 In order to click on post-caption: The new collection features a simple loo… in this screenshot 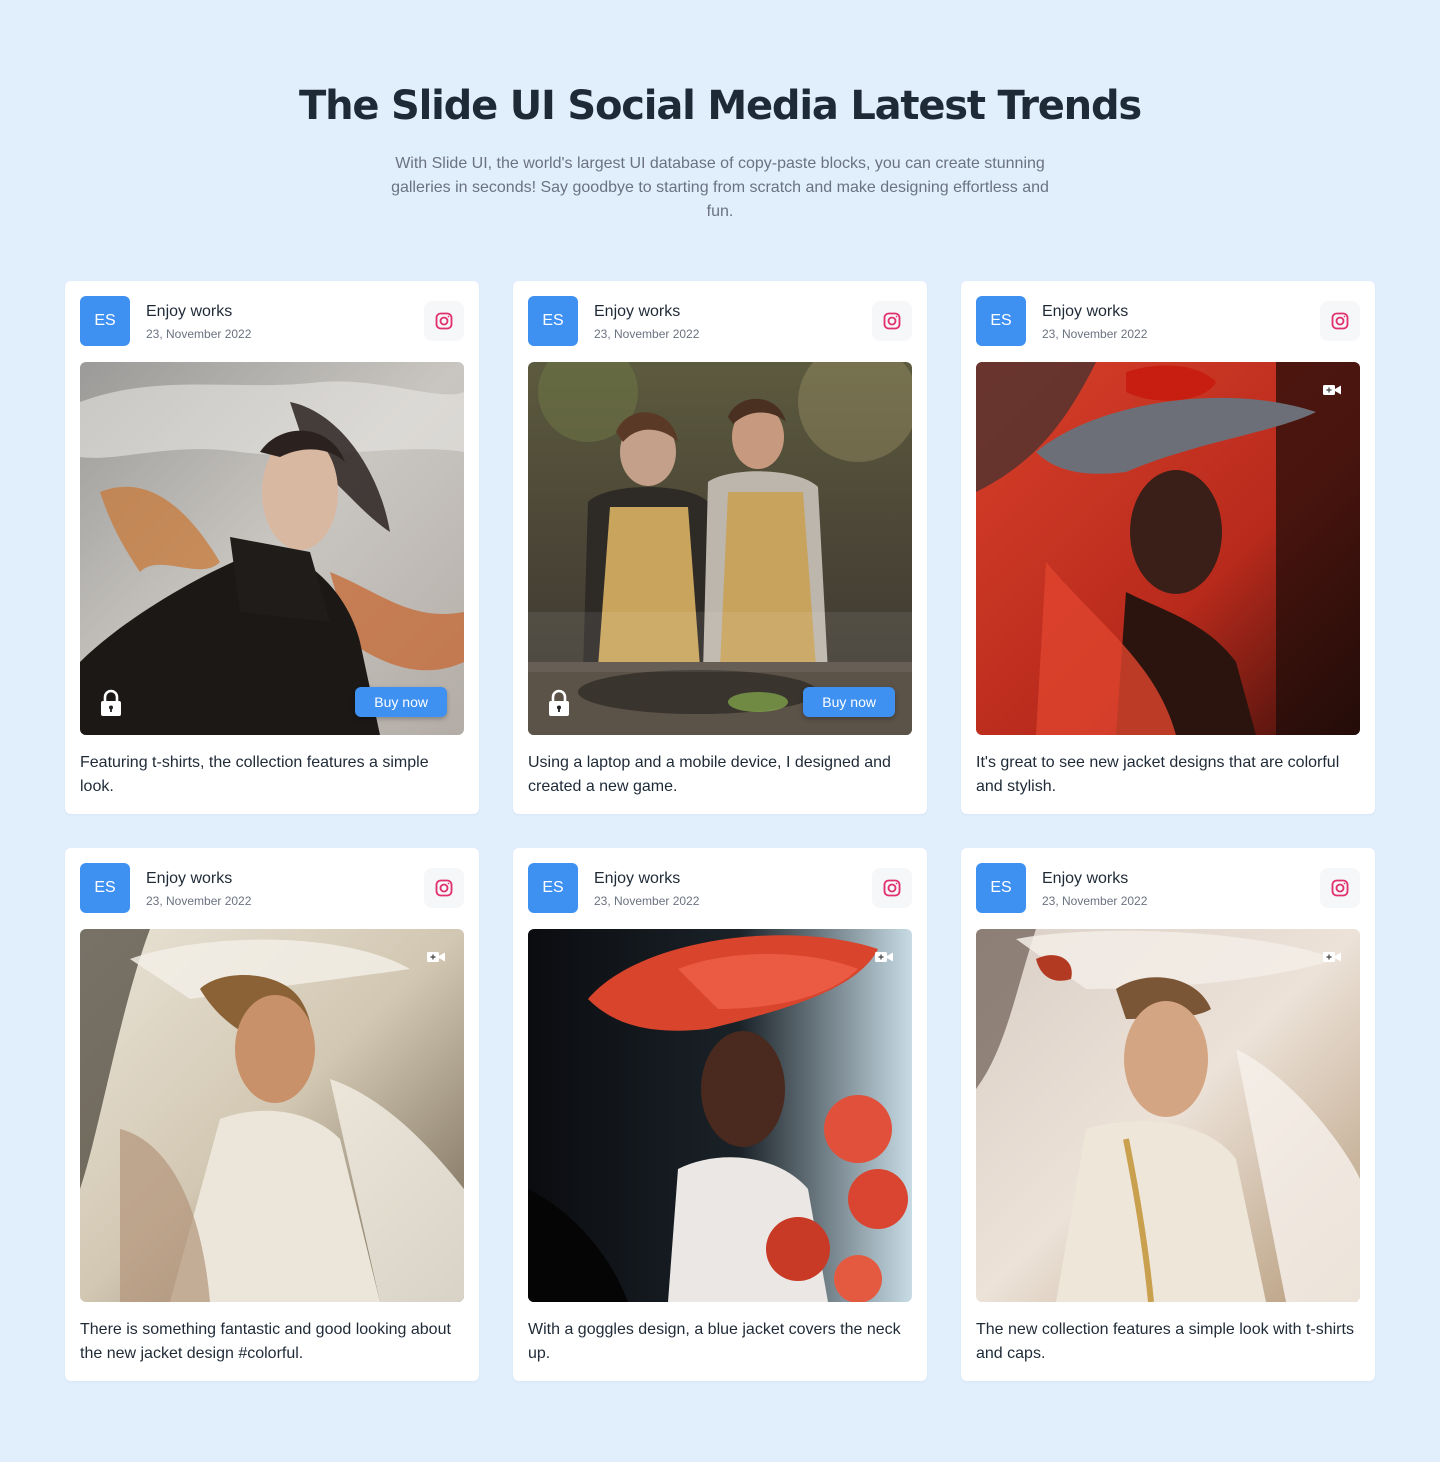, I will do `click(1165, 1341)`.